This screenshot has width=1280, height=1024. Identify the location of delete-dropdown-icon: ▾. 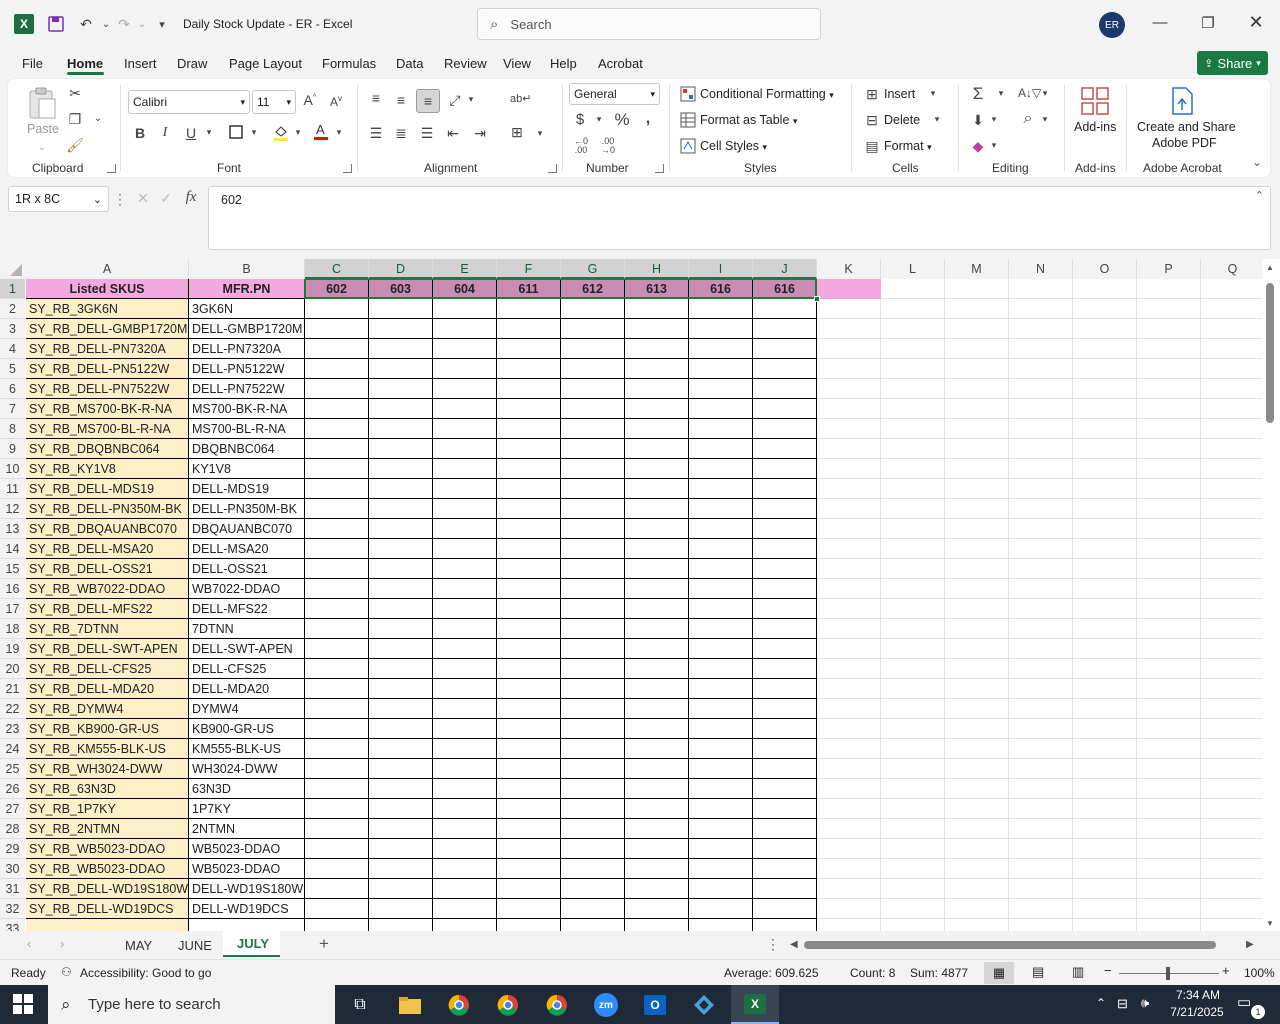
(937, 119).